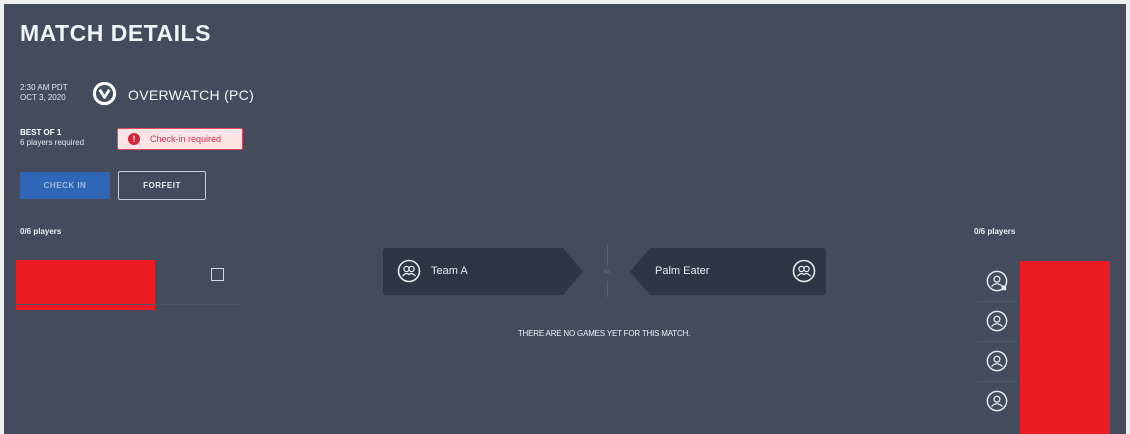  I want to click on redacted-player-name, so click(85, 285).